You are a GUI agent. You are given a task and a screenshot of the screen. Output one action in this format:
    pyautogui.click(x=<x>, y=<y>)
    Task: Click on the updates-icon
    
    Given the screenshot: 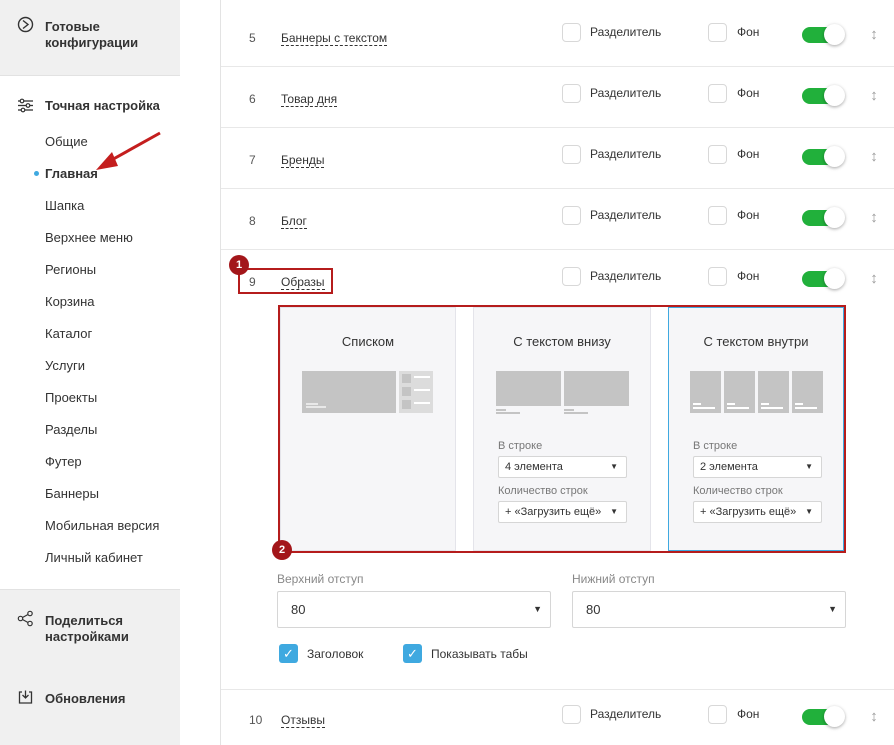 What is the action you would take?
    pyautogui.click(x=25, y=697)
    